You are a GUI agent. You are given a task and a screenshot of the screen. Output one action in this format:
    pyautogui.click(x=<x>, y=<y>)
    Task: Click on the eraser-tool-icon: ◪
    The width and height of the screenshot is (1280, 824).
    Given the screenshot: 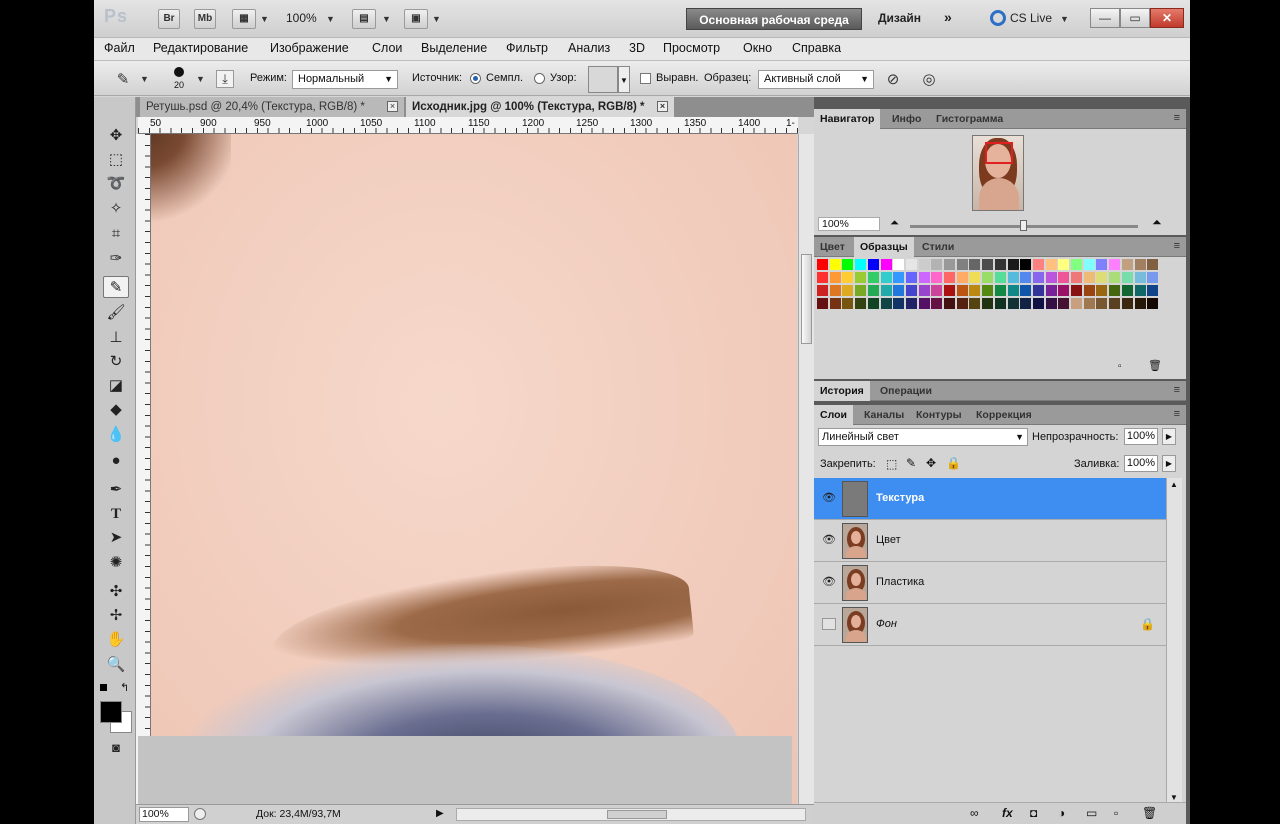 What is the action you would take?
    pyautogui.click(x=116, y=386)
    